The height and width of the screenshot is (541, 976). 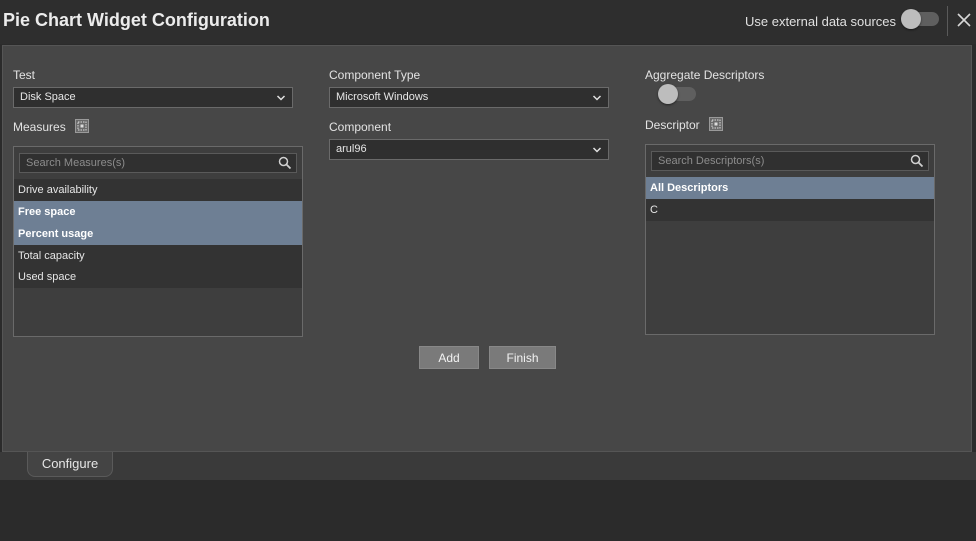 What do you see at coordinates (672, 125) in the screenshot?
I see `descriptor-label: Descriptor` at bounding box center [672, 125].